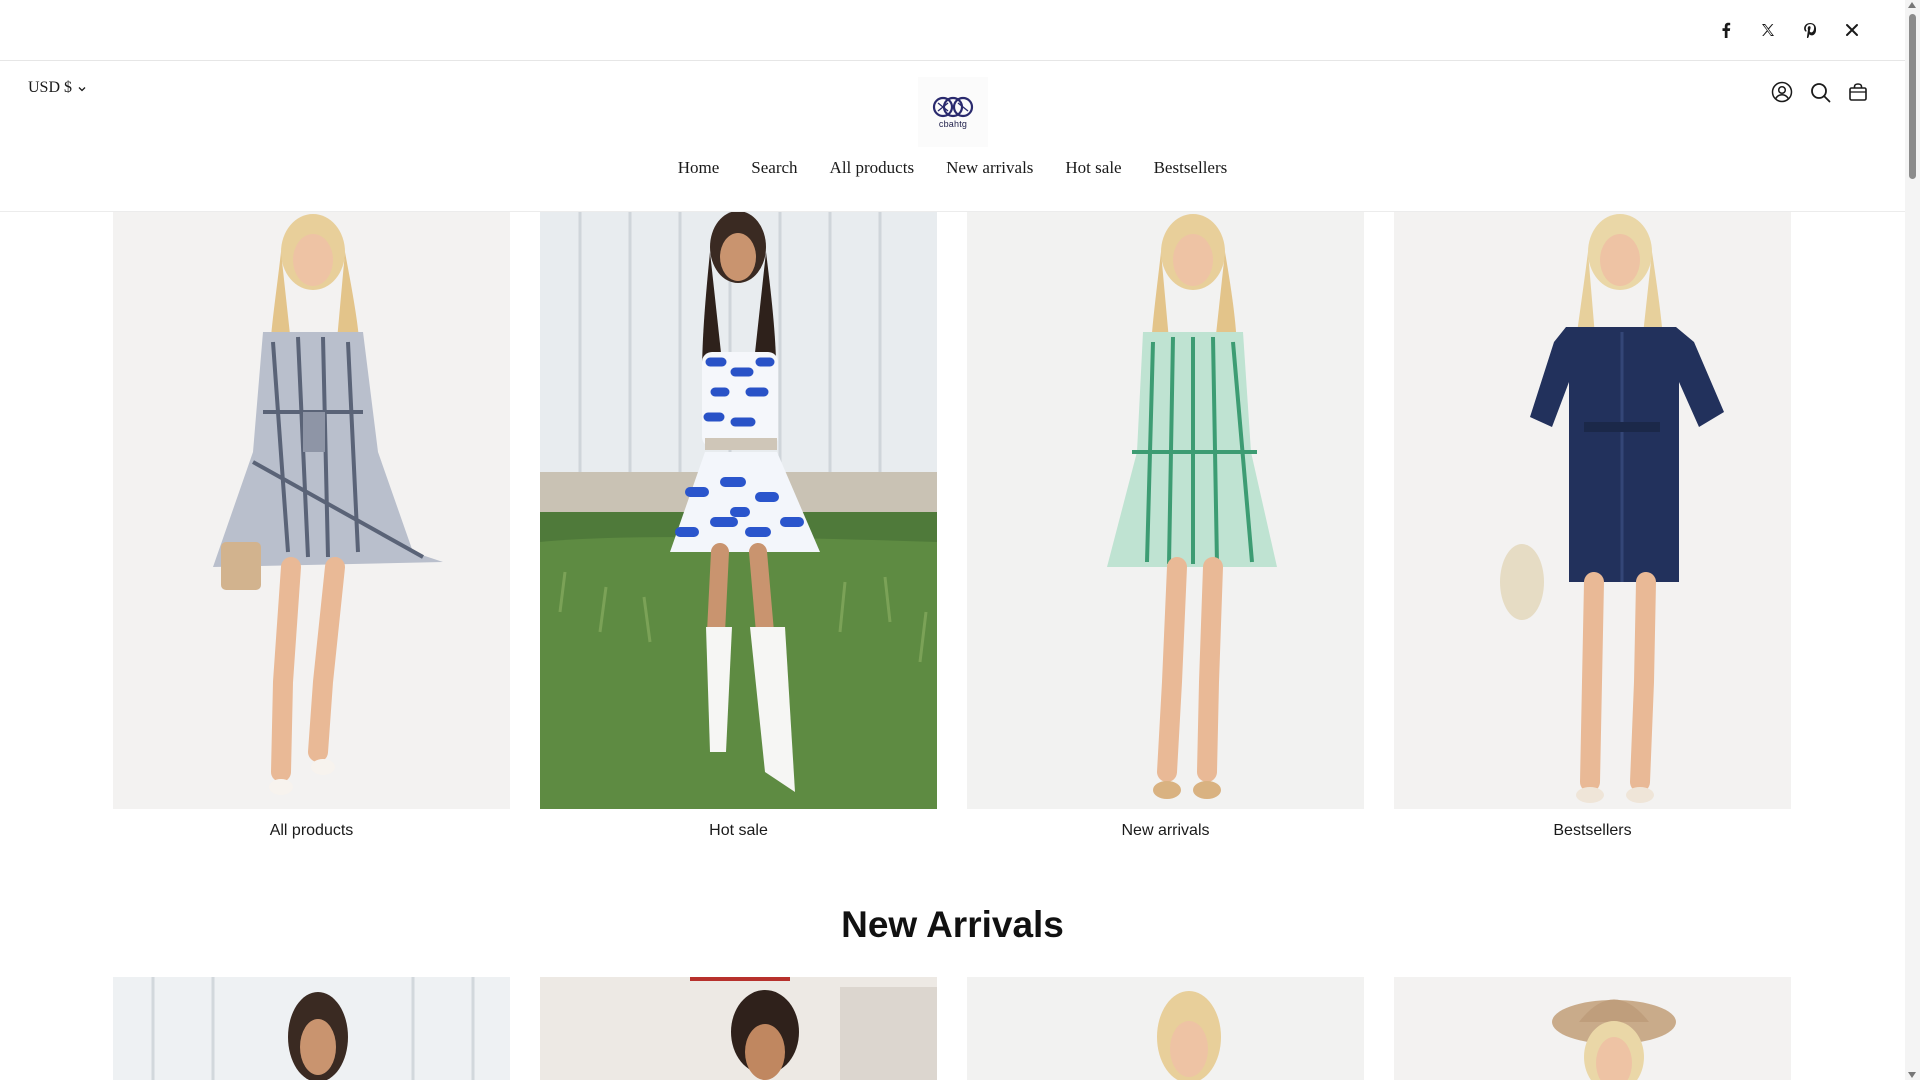  Describe the element at coordinates (1858, 92) in the screenshot. I see `cart-icon` at that location.